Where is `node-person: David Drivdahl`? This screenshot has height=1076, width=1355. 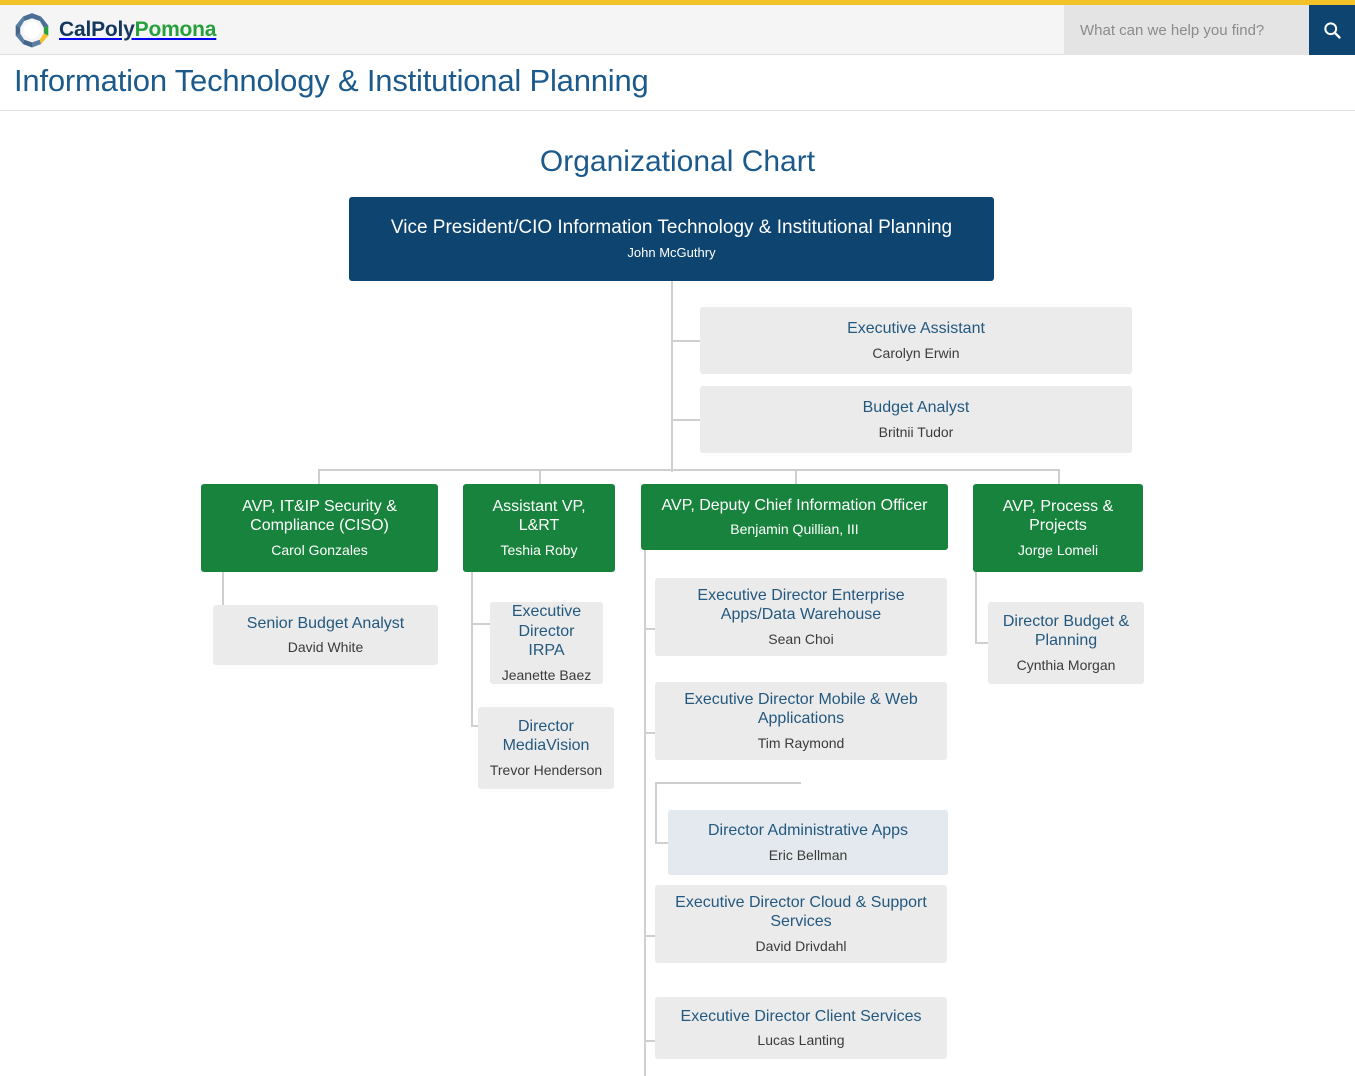 node-person: David Drivdahl is located at coordinates (801, 945).